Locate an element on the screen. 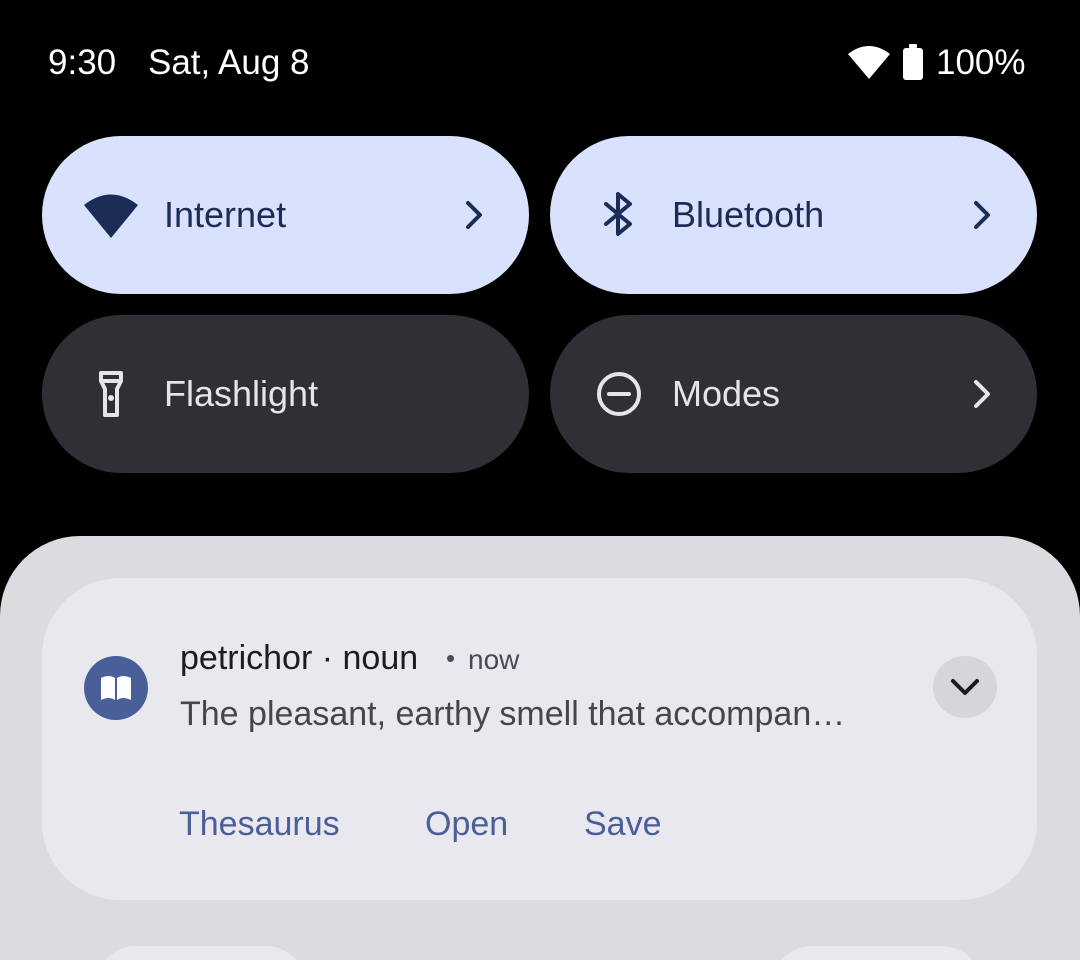 Image resolution: width=1080 pixels, height=960 pixels. flashlight-tile-label: Flashlight is located at coordinates (241, 393).